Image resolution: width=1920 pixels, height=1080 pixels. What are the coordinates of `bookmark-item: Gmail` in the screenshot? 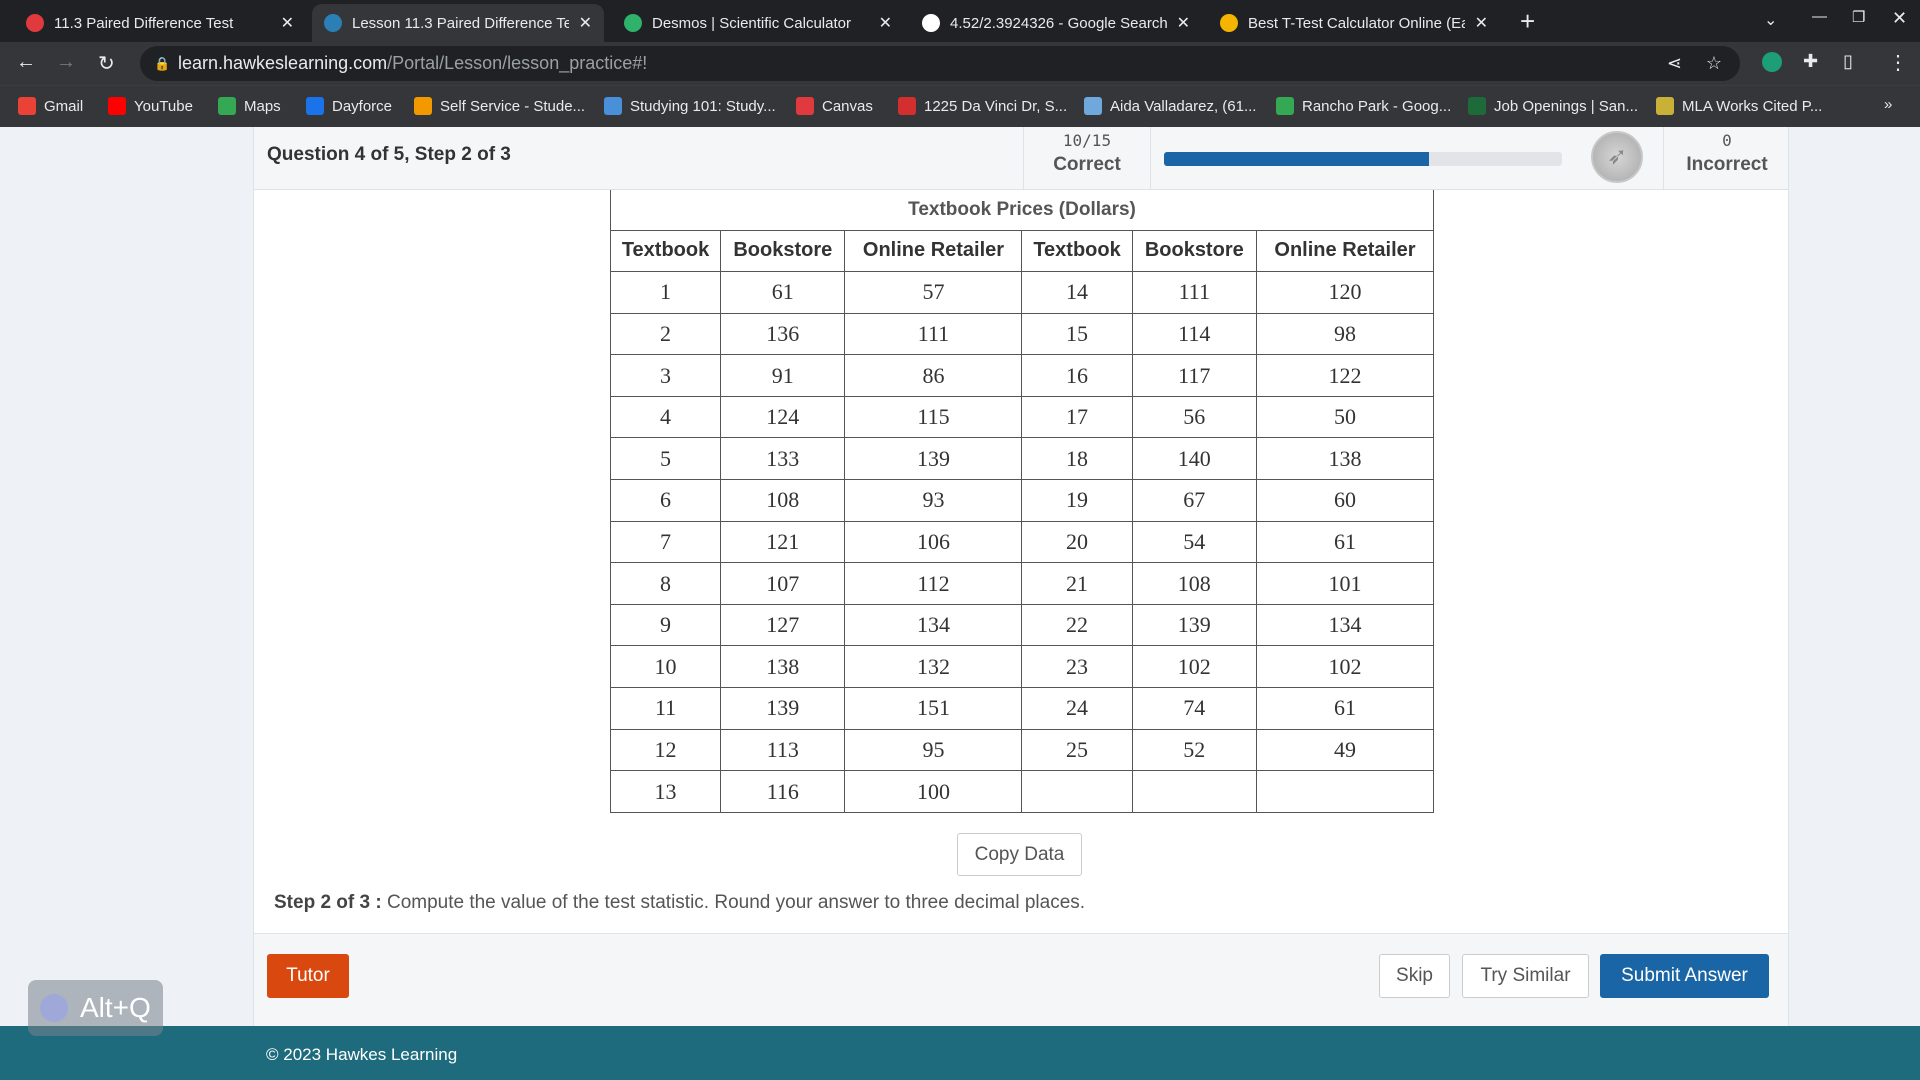 It's located at (50, 106).